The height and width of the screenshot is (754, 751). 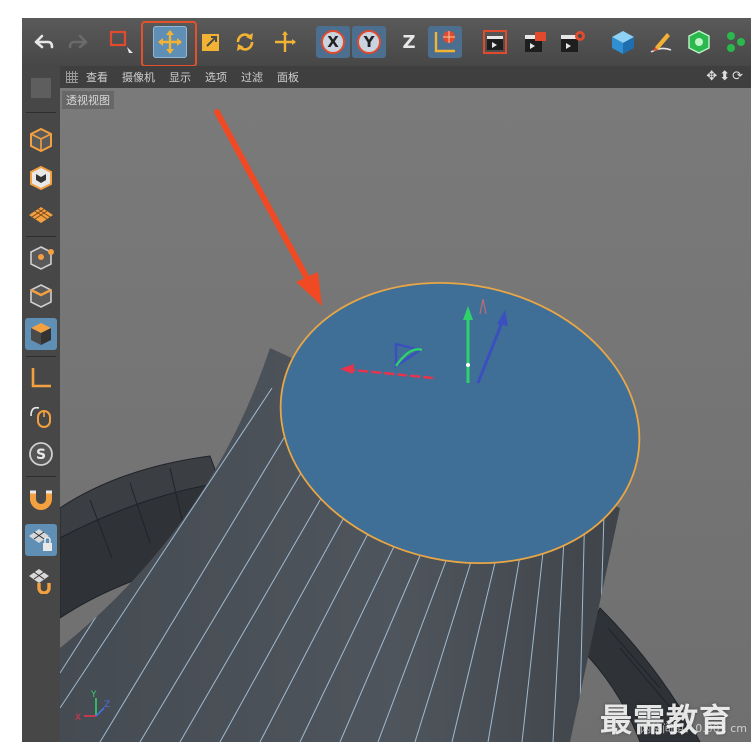 I want to click on render-settings-button, so click(x=573, y=42).